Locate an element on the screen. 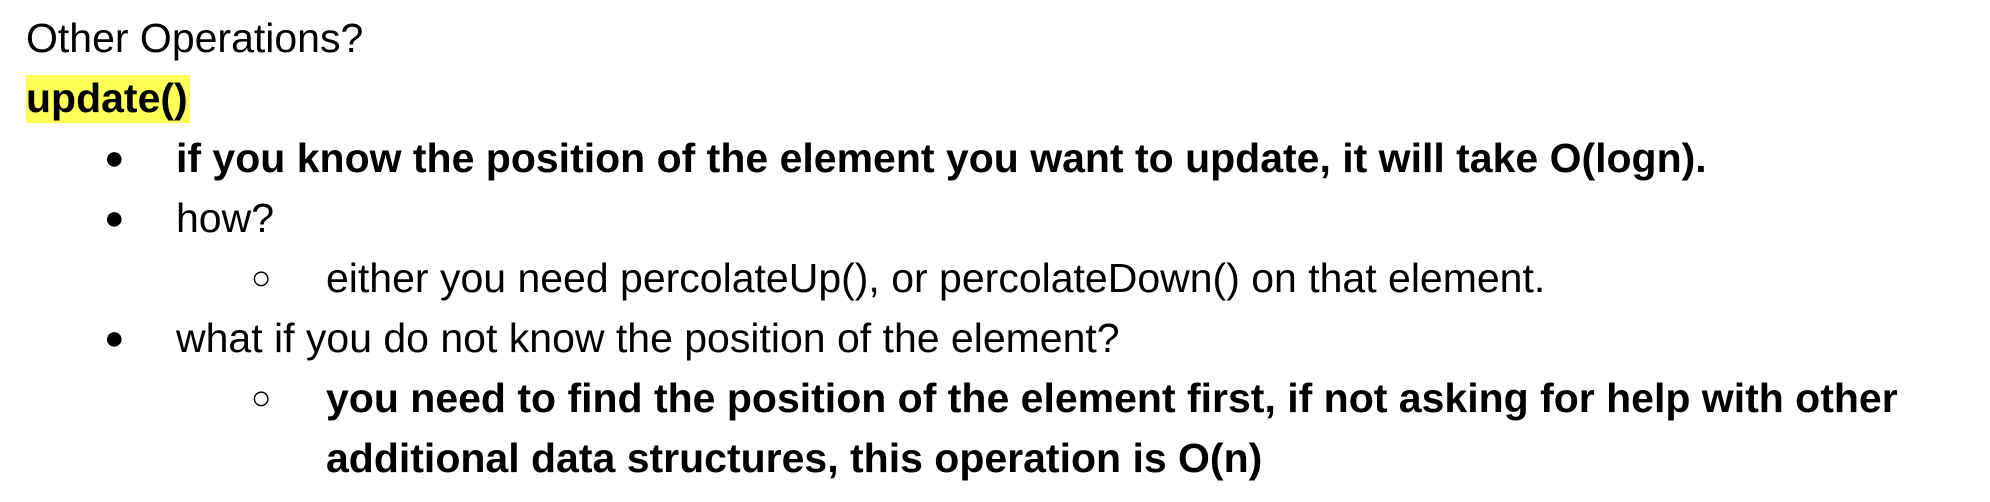  list-item: ● how? is located at coordinates (996, 218).